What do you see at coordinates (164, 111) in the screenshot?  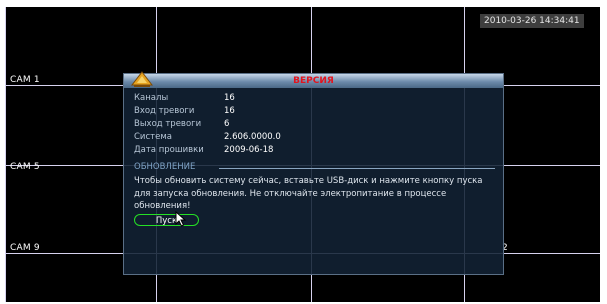 I see `info-label: Вход тревоги` at bounding box center [164, 111].